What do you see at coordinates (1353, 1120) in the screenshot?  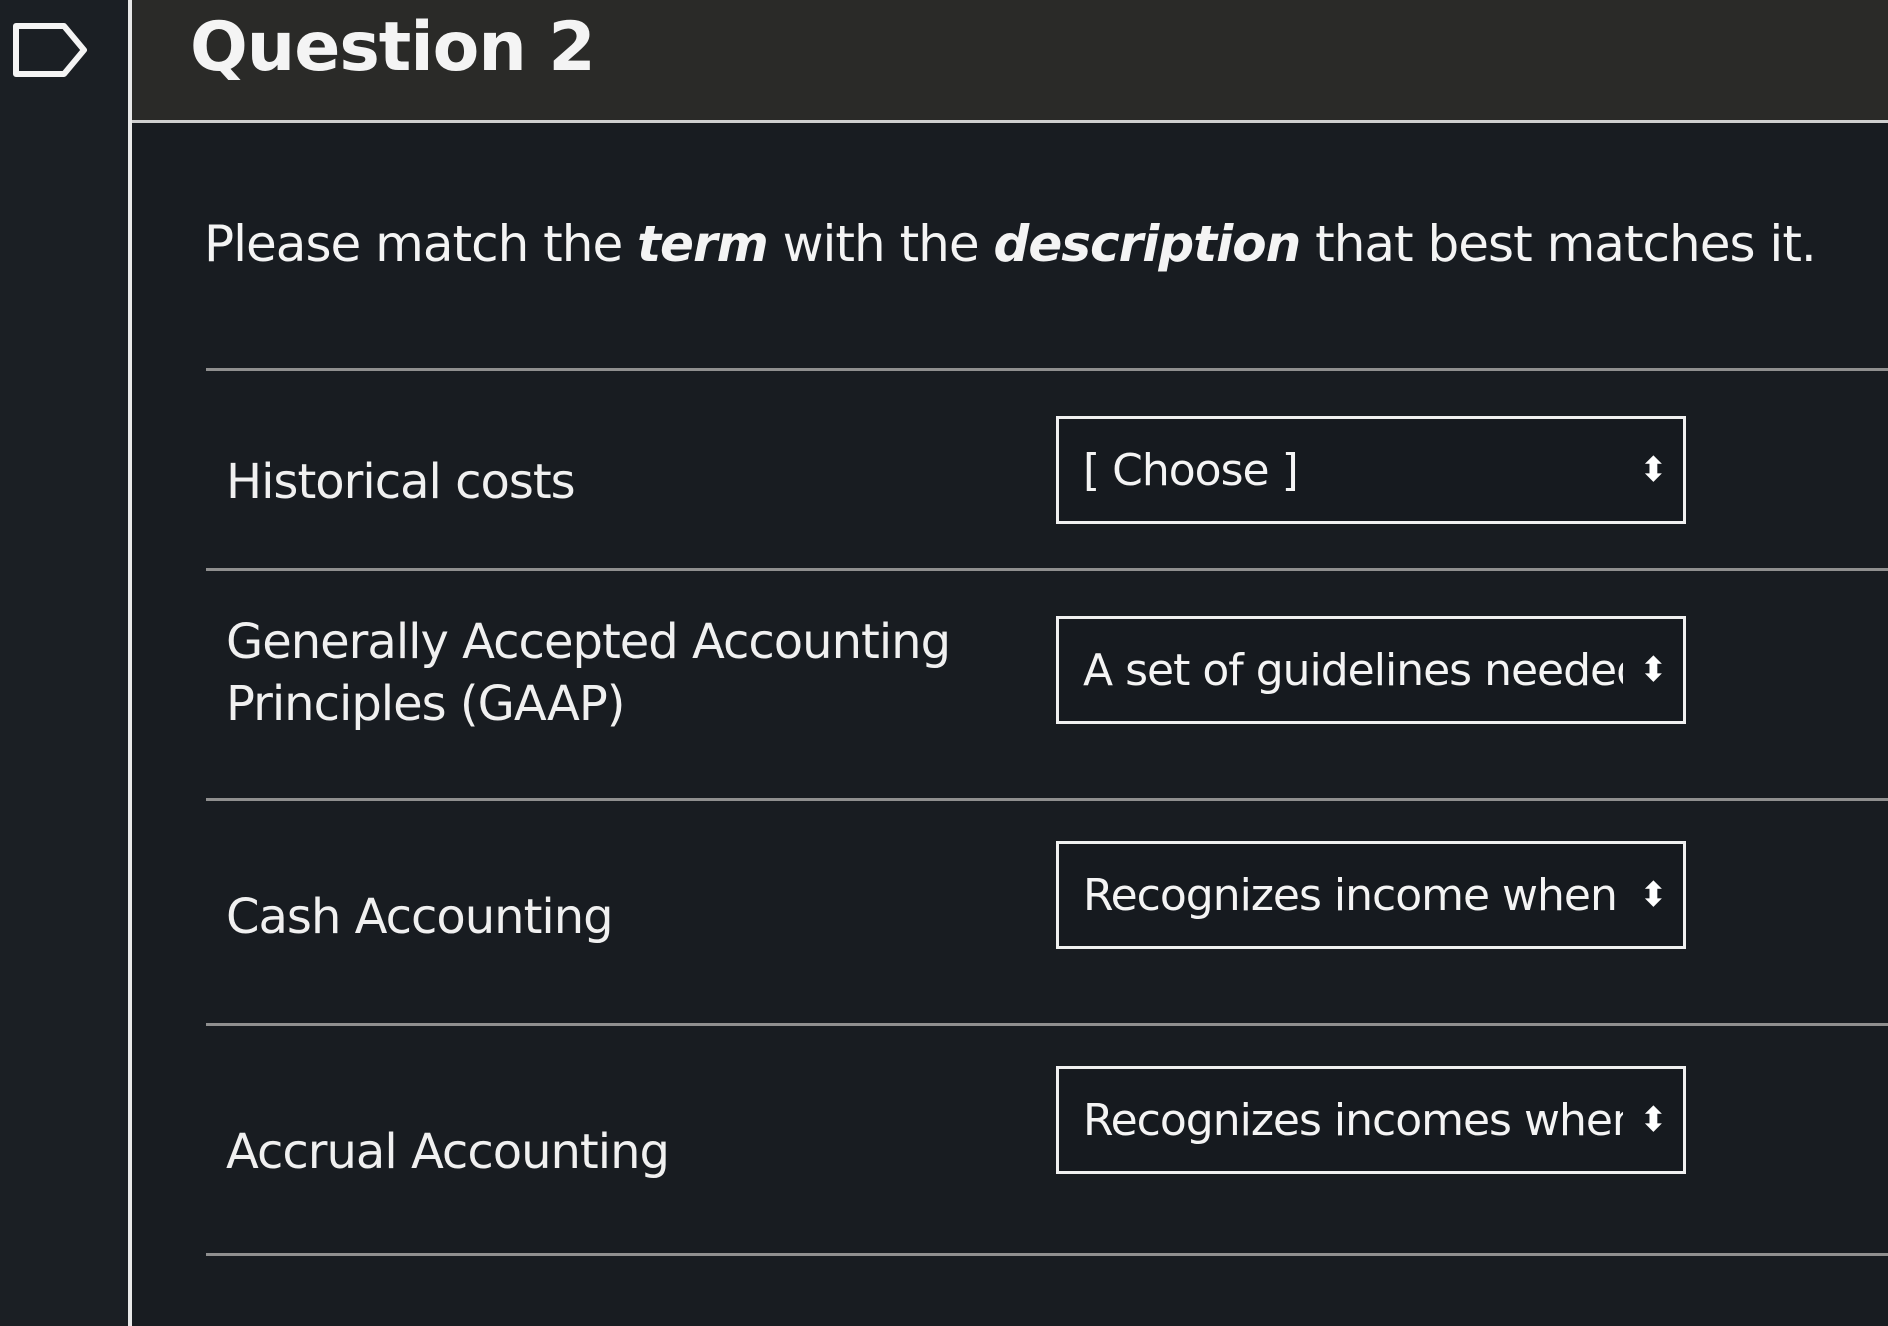 I see `answer-select-value: Recognizes incomes when a cas` at bounding box center [1353, 1120].